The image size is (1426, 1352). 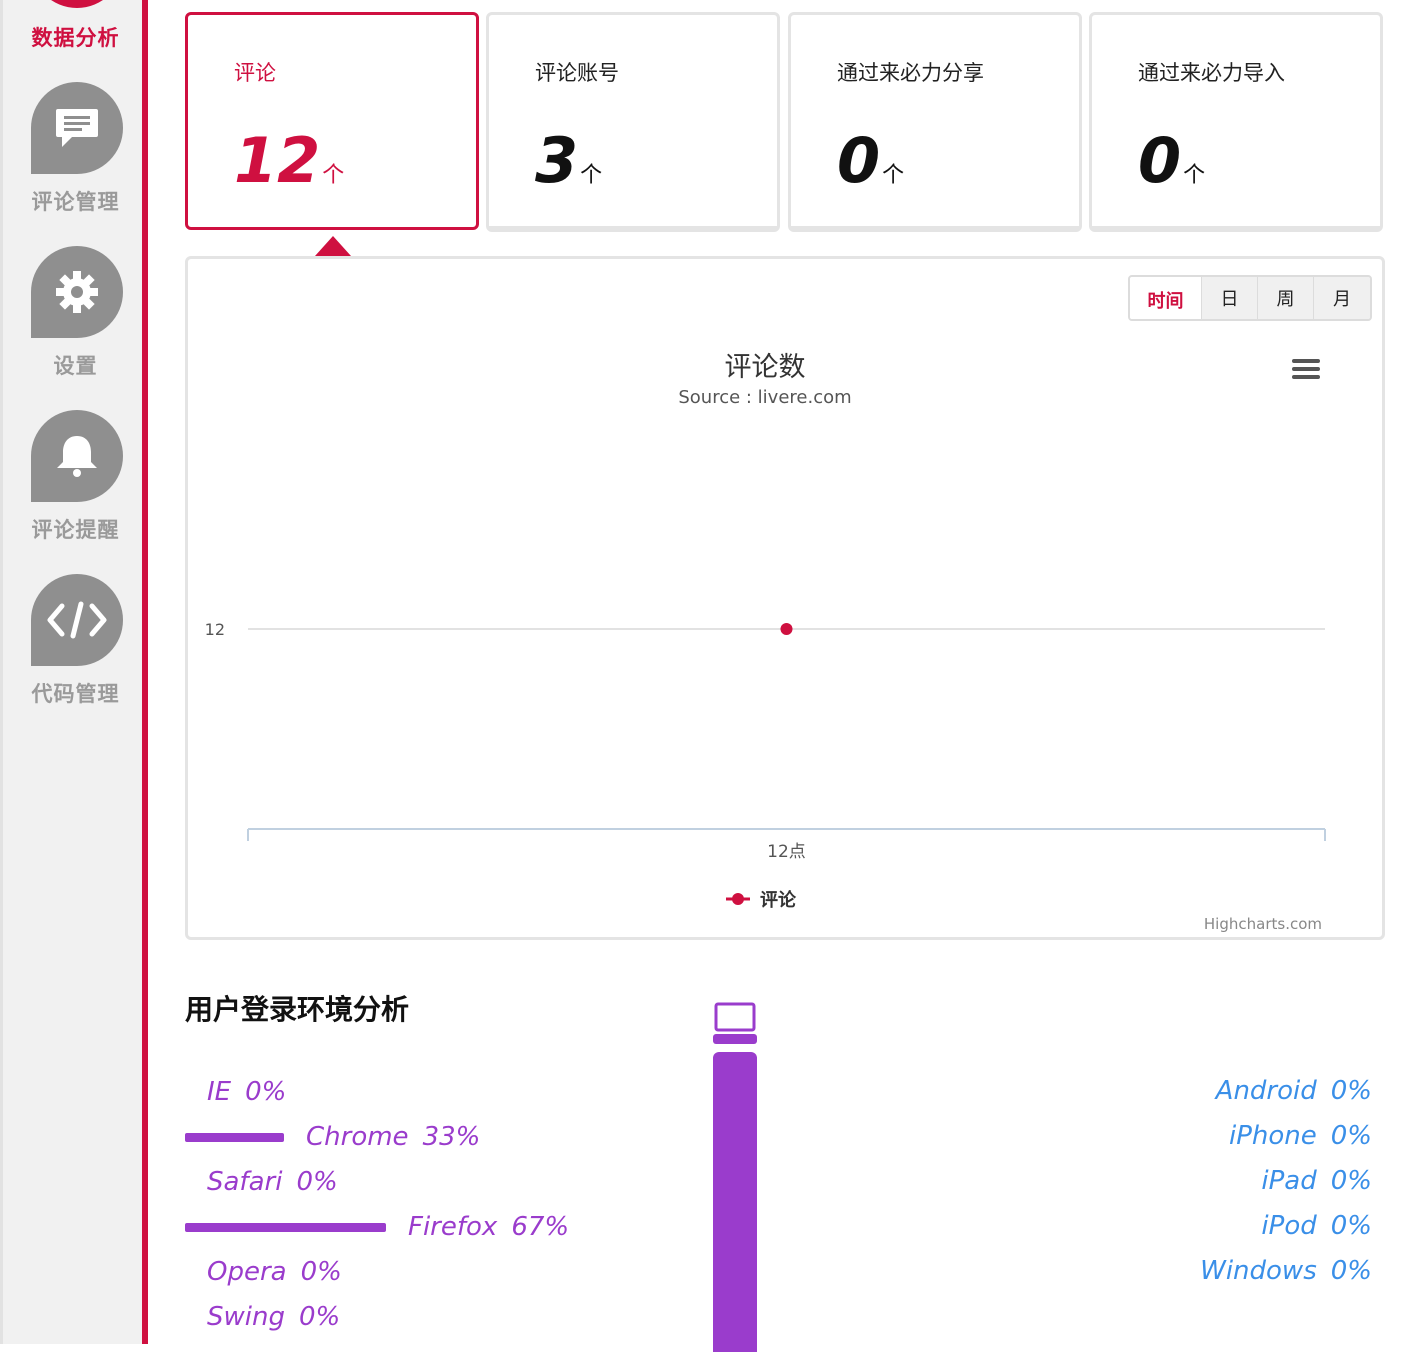 I want to click on browser-label: Safari 0%, so click(x=272, y=1182).